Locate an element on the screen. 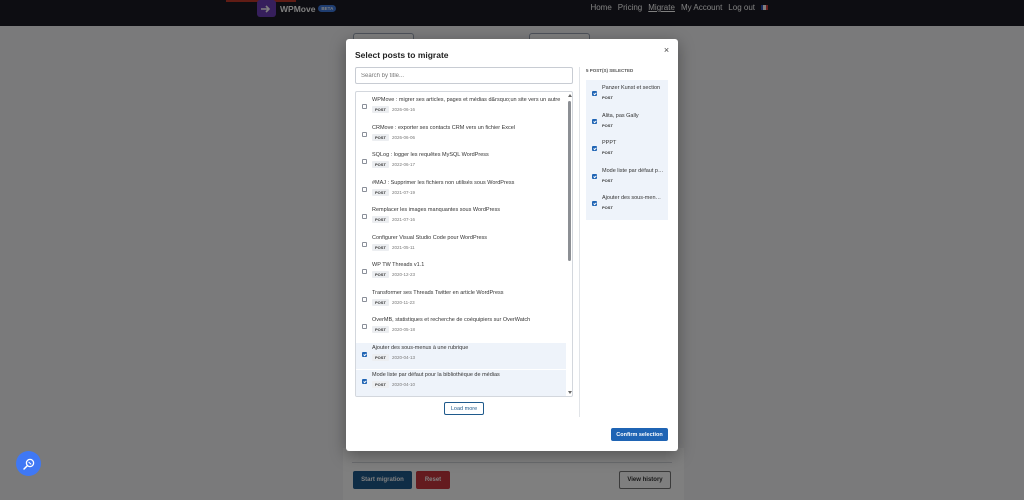  panel-divider is located at coordinates (579, 242).